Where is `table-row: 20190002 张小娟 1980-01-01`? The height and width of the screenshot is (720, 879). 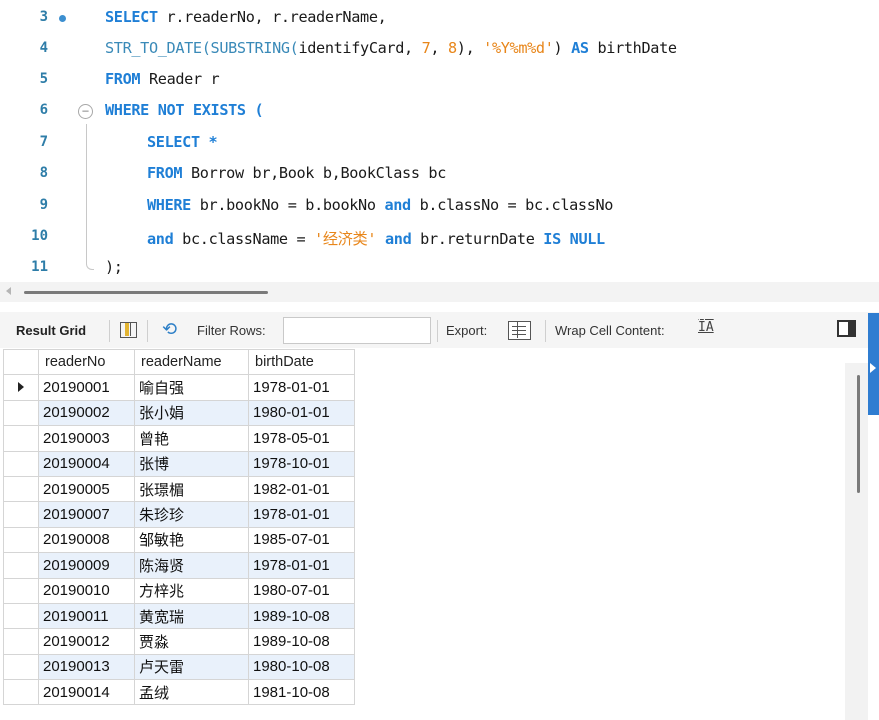
table-row: 20190002 张小娟 1980-01-01 is located at coordinates (179, 413).